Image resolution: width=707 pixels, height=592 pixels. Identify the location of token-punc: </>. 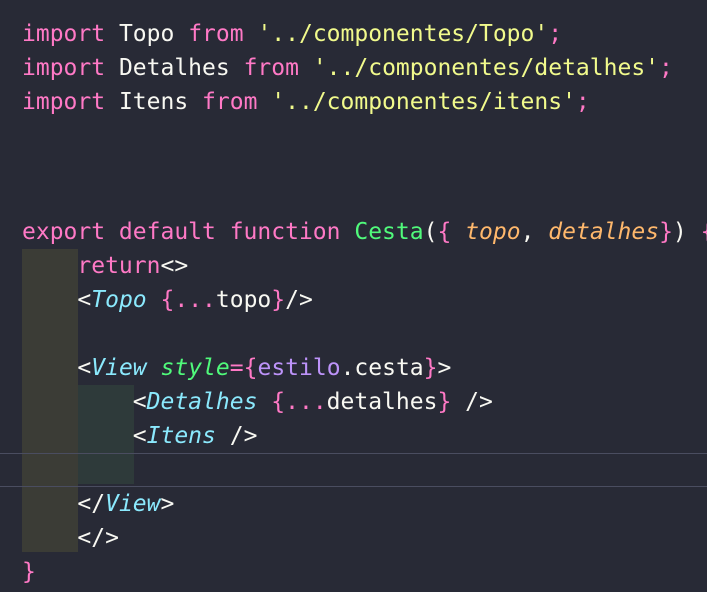
(98, 538).